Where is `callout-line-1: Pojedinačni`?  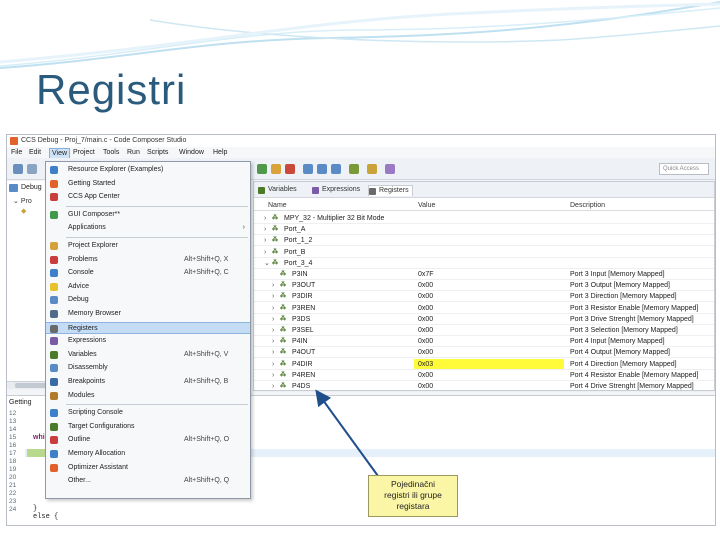 callout-line-1: Pojedinačni is located at coordinates (413, 484).